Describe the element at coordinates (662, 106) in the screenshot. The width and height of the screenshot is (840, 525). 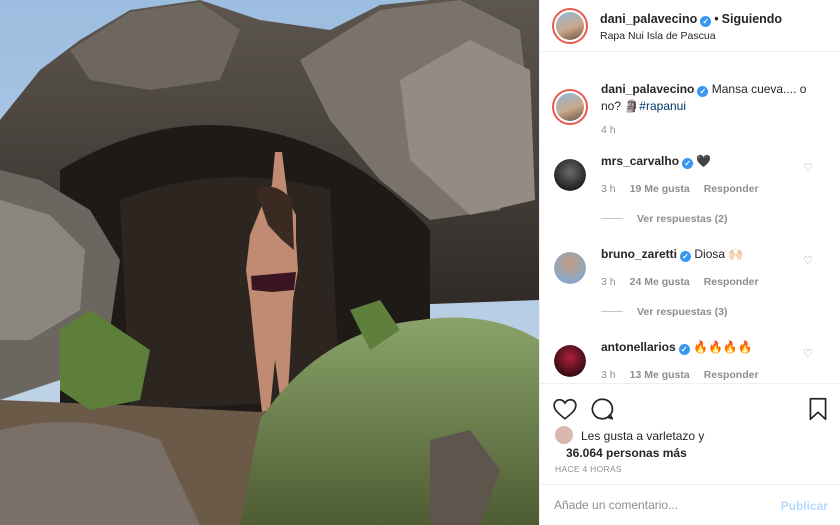
I see `caption-hashtag: #rapanui` at that location.